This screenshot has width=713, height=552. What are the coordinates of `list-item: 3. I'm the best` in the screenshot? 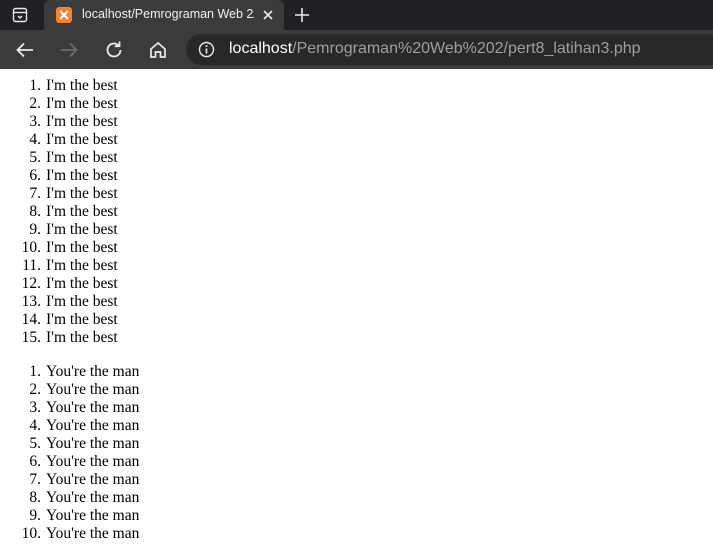 It's located at (59, 122).